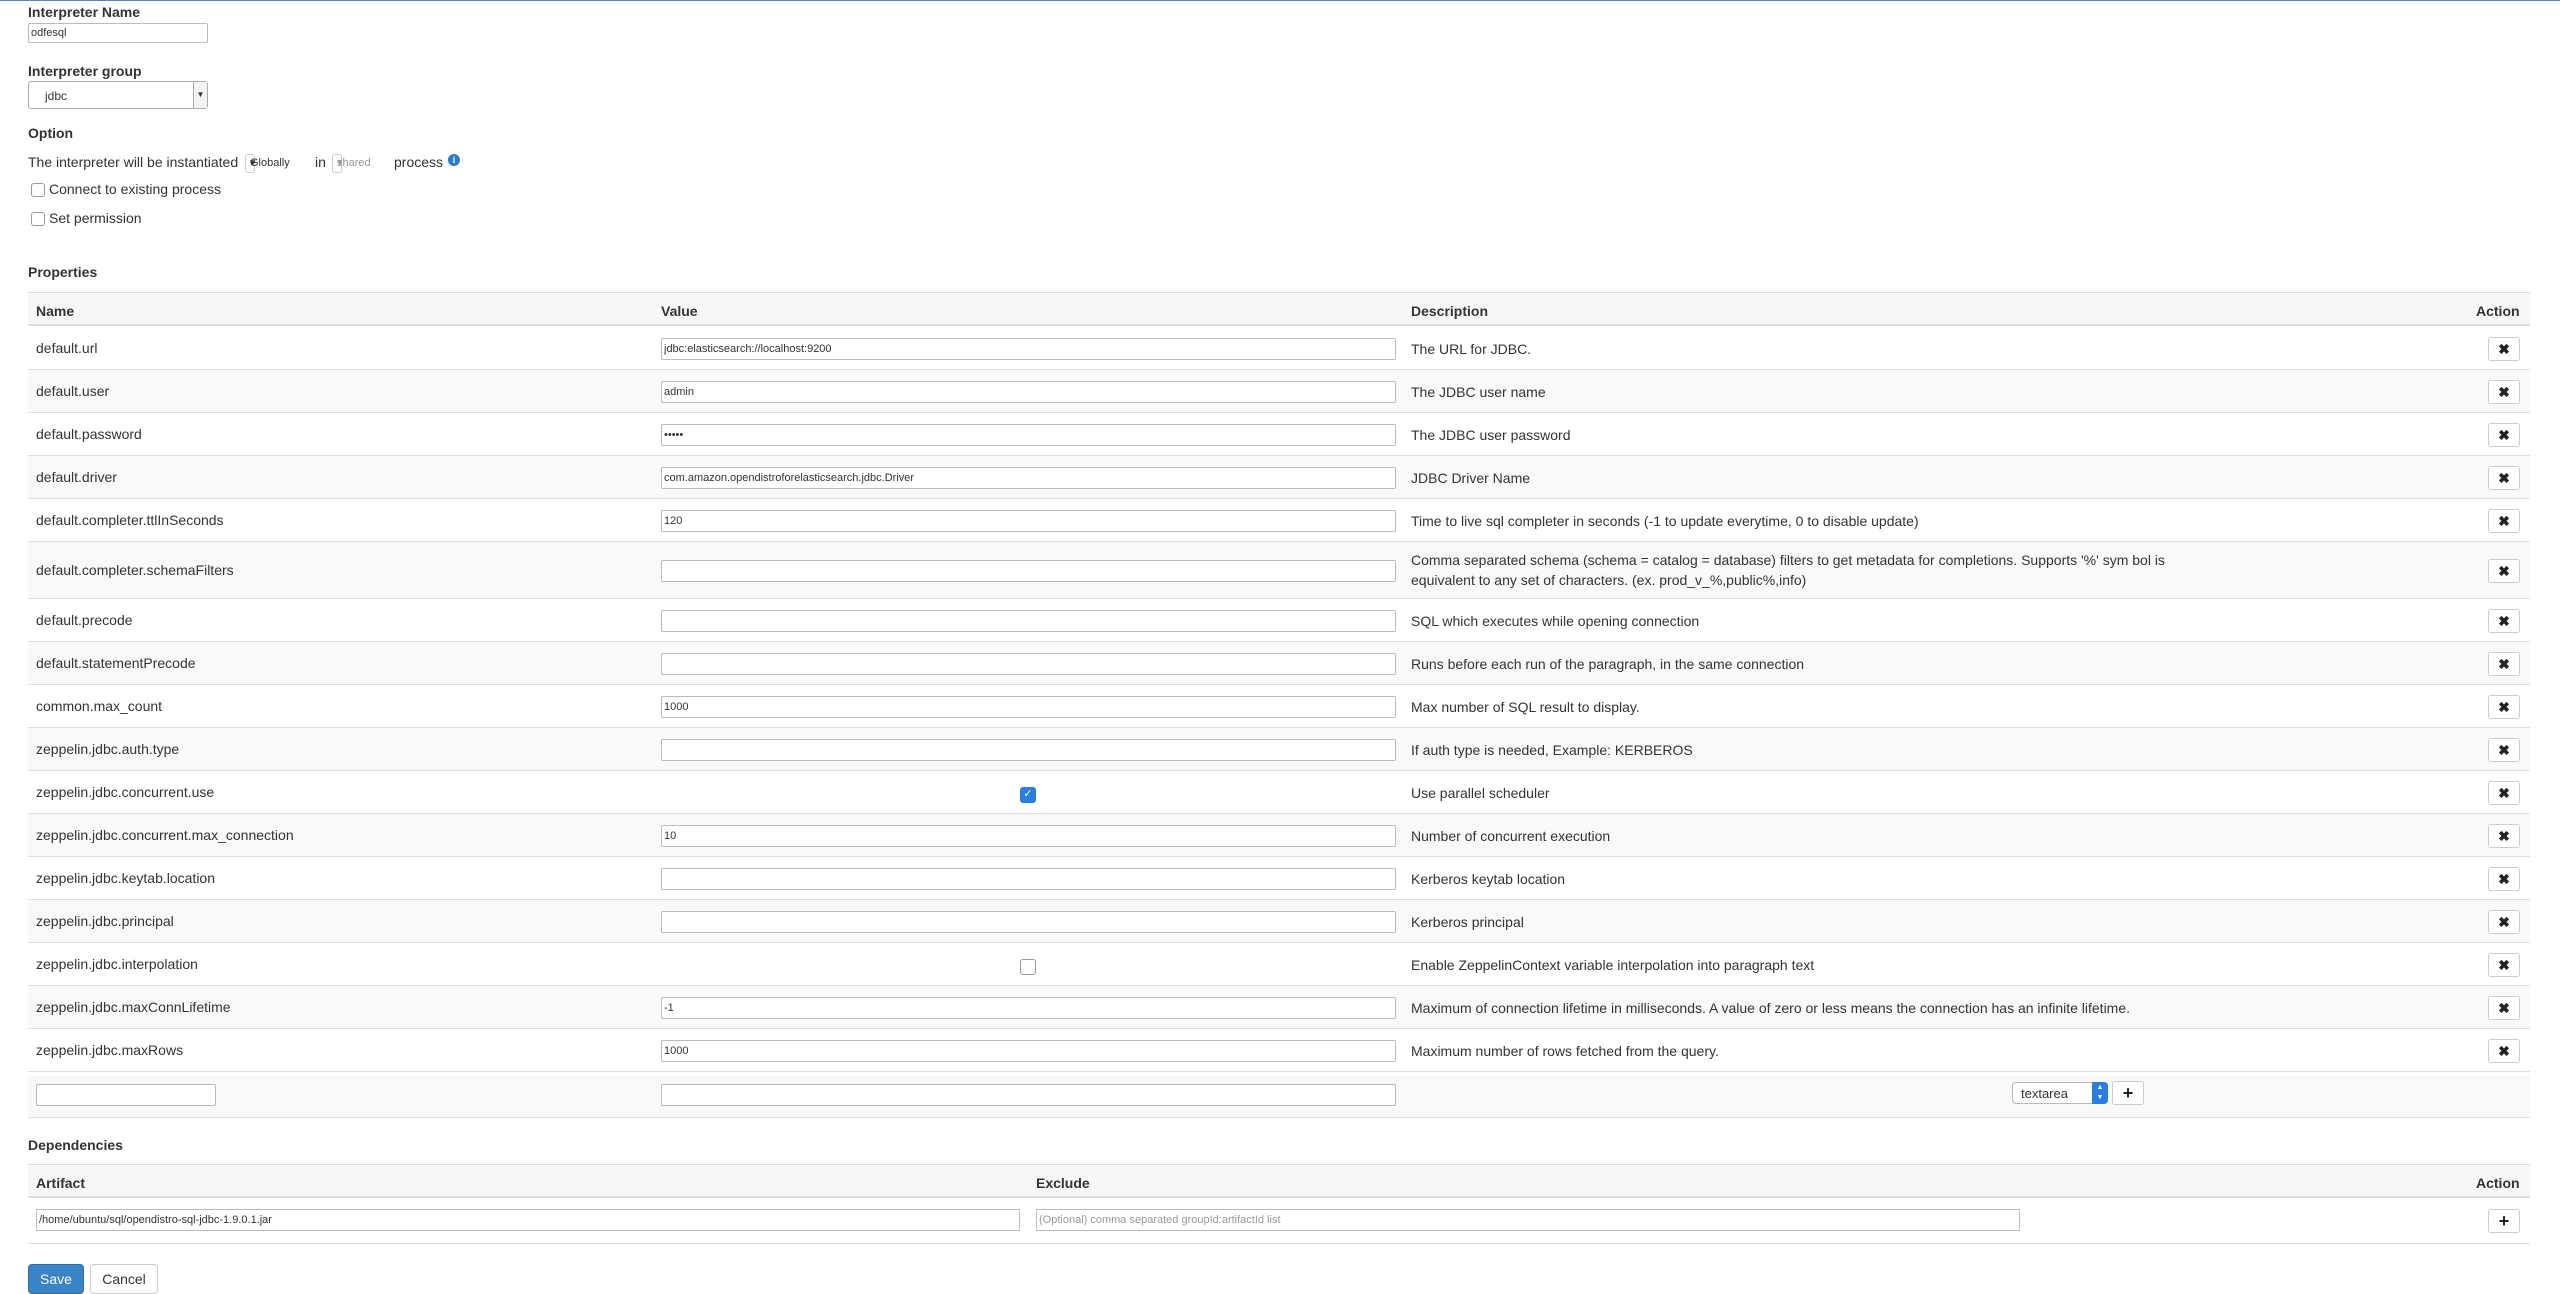 This screenshot has height=1294, width=2560. I want to click on property-description: JDBC Driver Name, so click(1471, 478).